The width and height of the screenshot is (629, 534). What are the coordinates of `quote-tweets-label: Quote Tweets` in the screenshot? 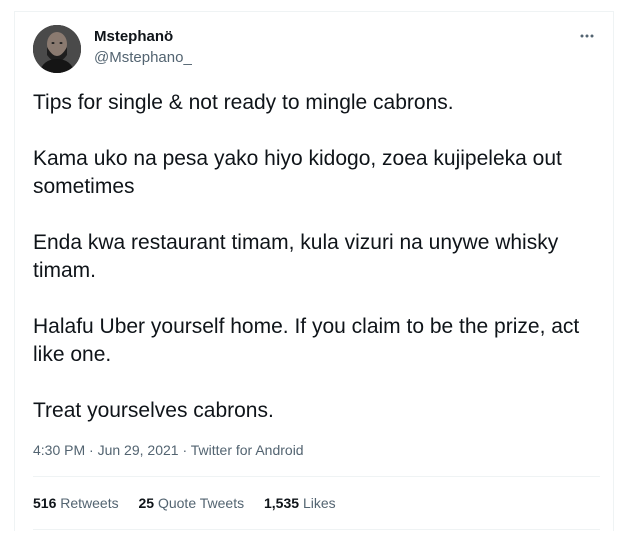 It's located at (201, 503).